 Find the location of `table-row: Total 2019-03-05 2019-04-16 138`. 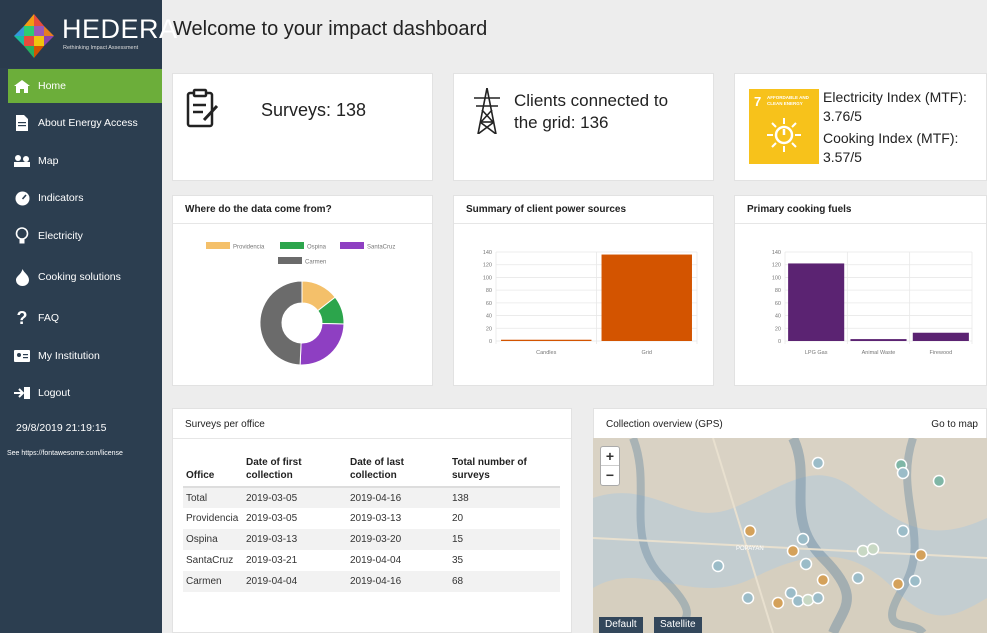

table-row: Total 2019-03-05 2019-04-16 138 is located at coordinates (371, 497).